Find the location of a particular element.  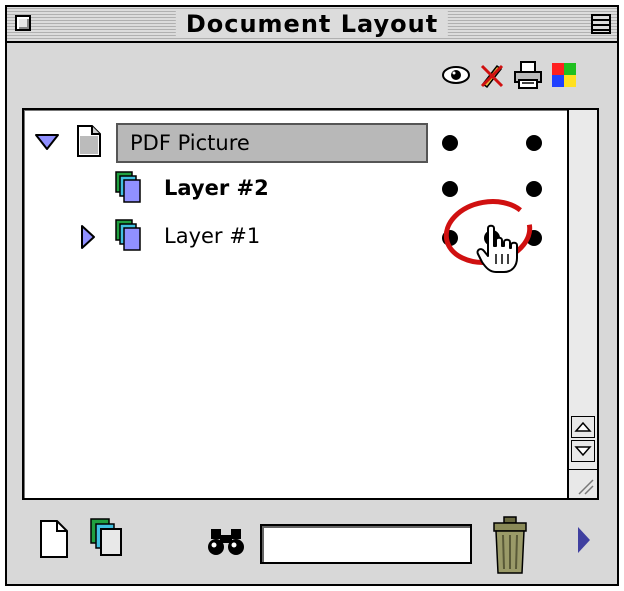

window-menu-button is located at coordinates (601, 24).